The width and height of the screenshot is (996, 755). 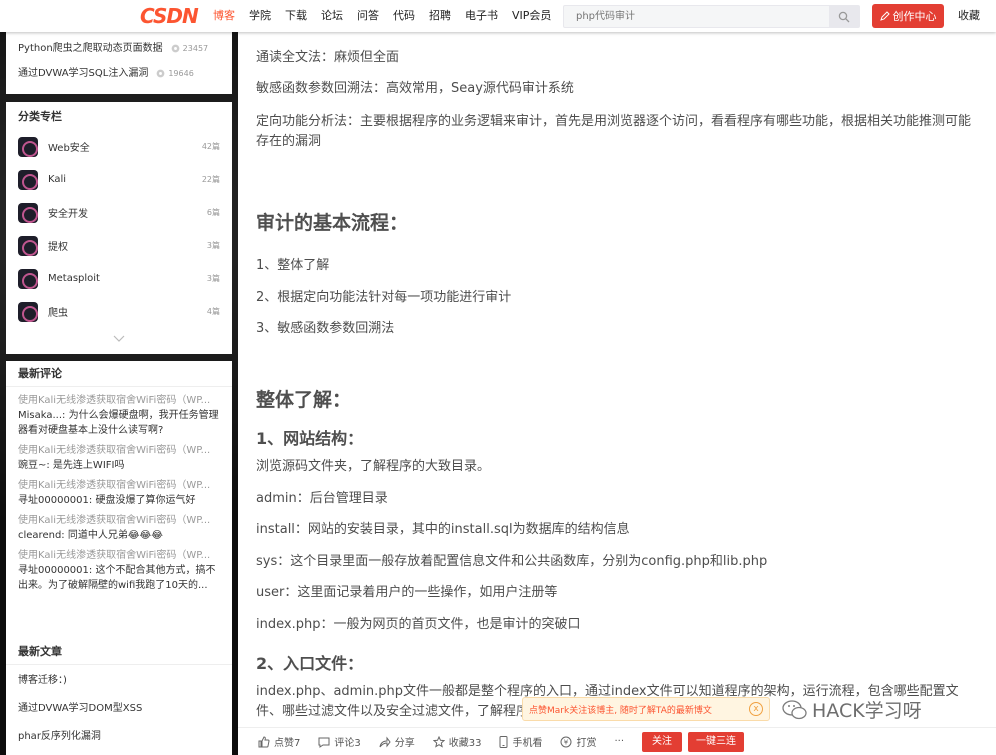 What do you see at coordinates (373, 466) in the screenshot?
I see `paragraph: 浏览源码文件夹，了解程序的大致目录。` at bounding box center [373, 466].